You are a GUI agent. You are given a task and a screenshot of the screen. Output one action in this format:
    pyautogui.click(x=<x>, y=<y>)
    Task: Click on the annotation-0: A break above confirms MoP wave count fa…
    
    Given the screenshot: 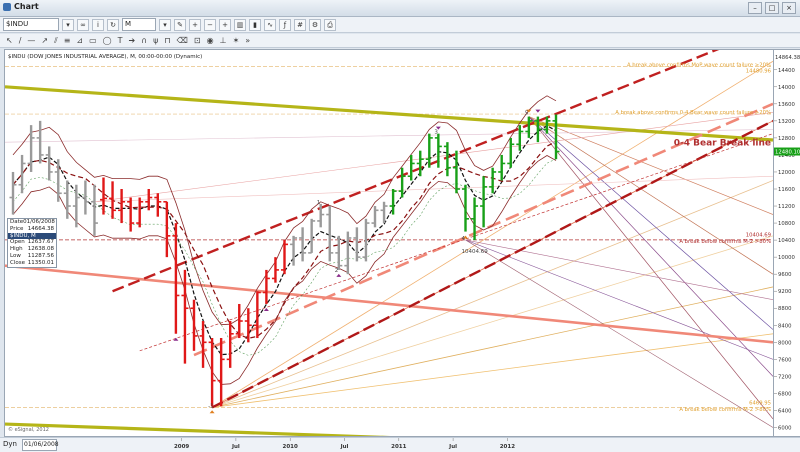 What is the action you would take?
    pyautogui.click(x=699, y=65)
    